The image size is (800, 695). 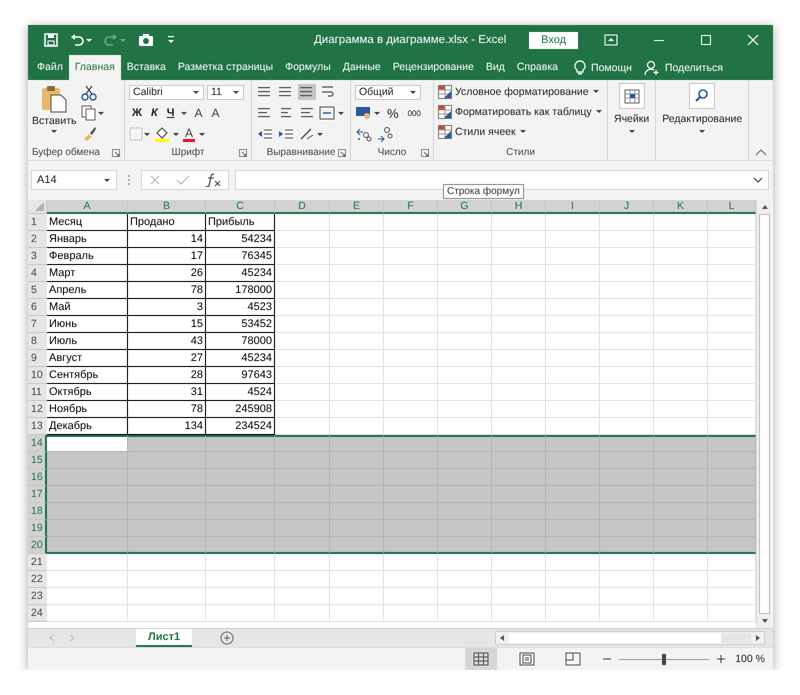 I want to click on scroll-right-icon, so click(x=758, y=638).